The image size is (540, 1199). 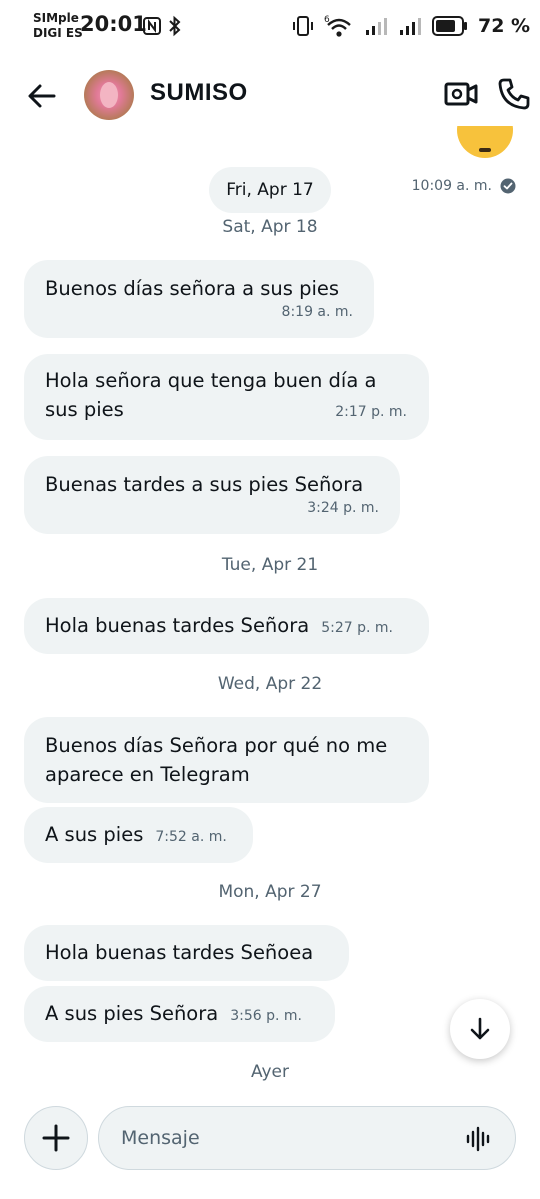 I want to click on date-separator: Sat, Apr 18, so click(x=270, y=227).